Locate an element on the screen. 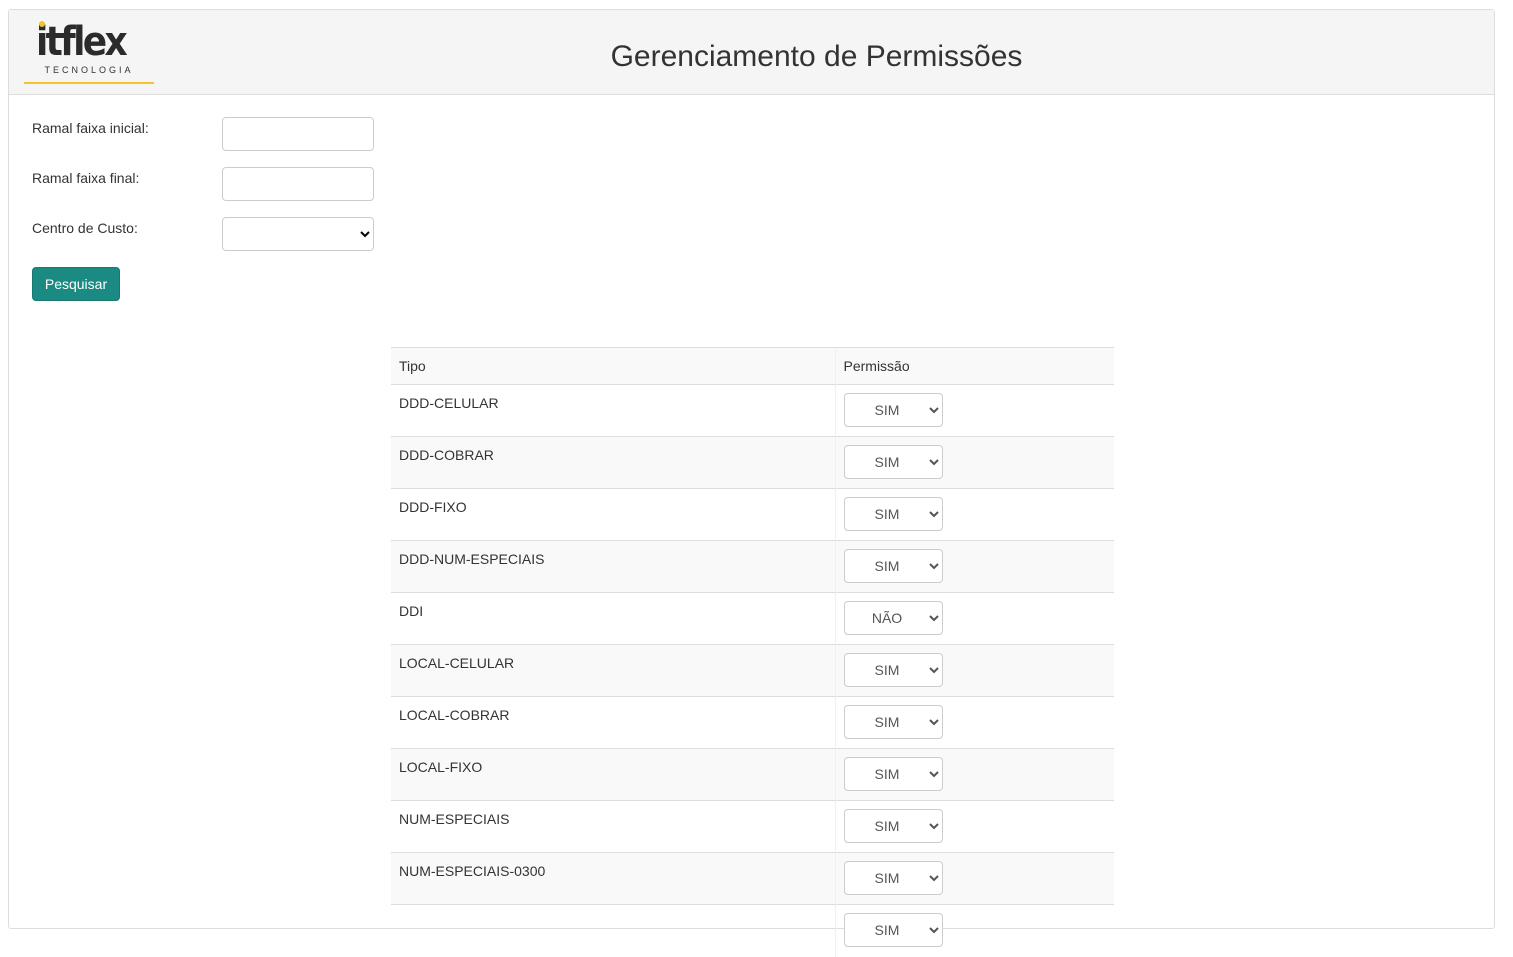 The height and width of the screenshot is (957, 1513). table-row: SIM is located at coordinates (752, 930).